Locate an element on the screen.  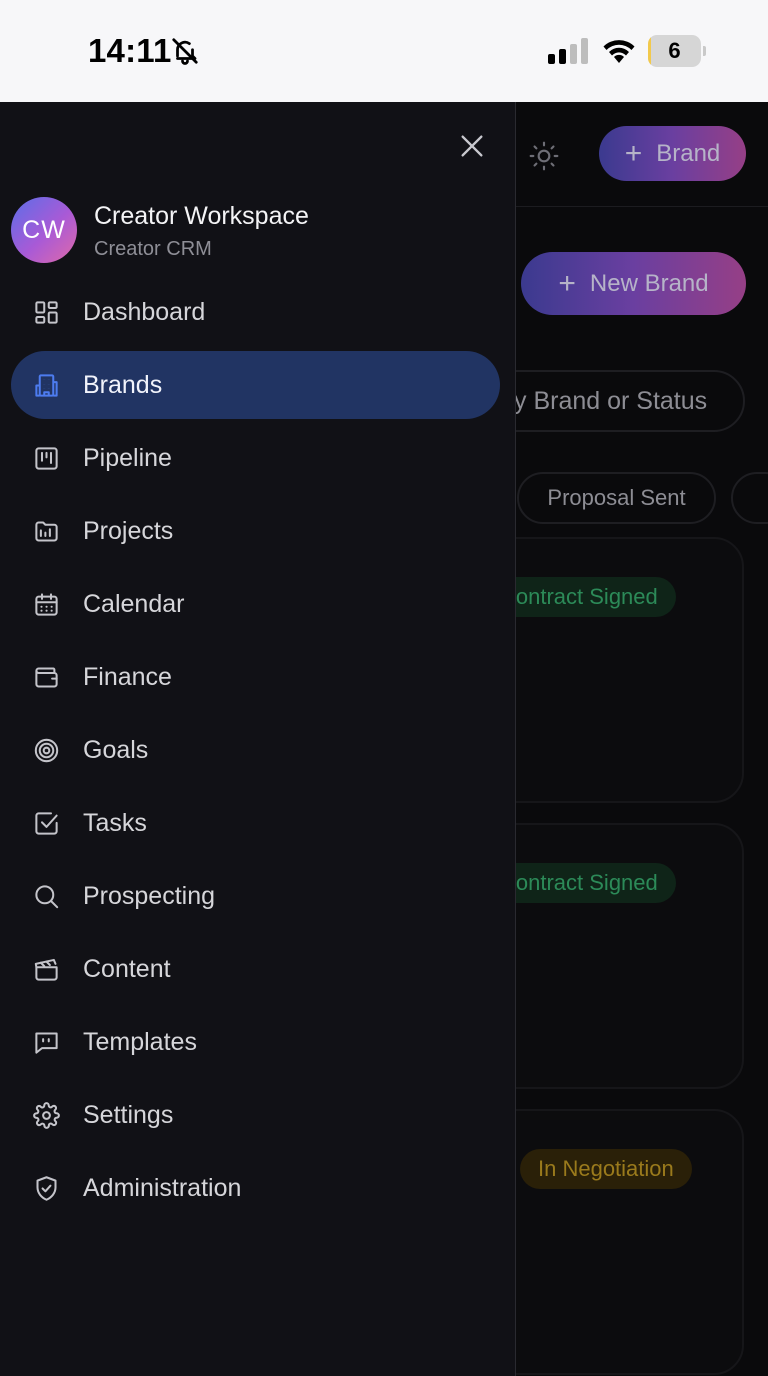
building-icon is located at coordinates (46, 385).